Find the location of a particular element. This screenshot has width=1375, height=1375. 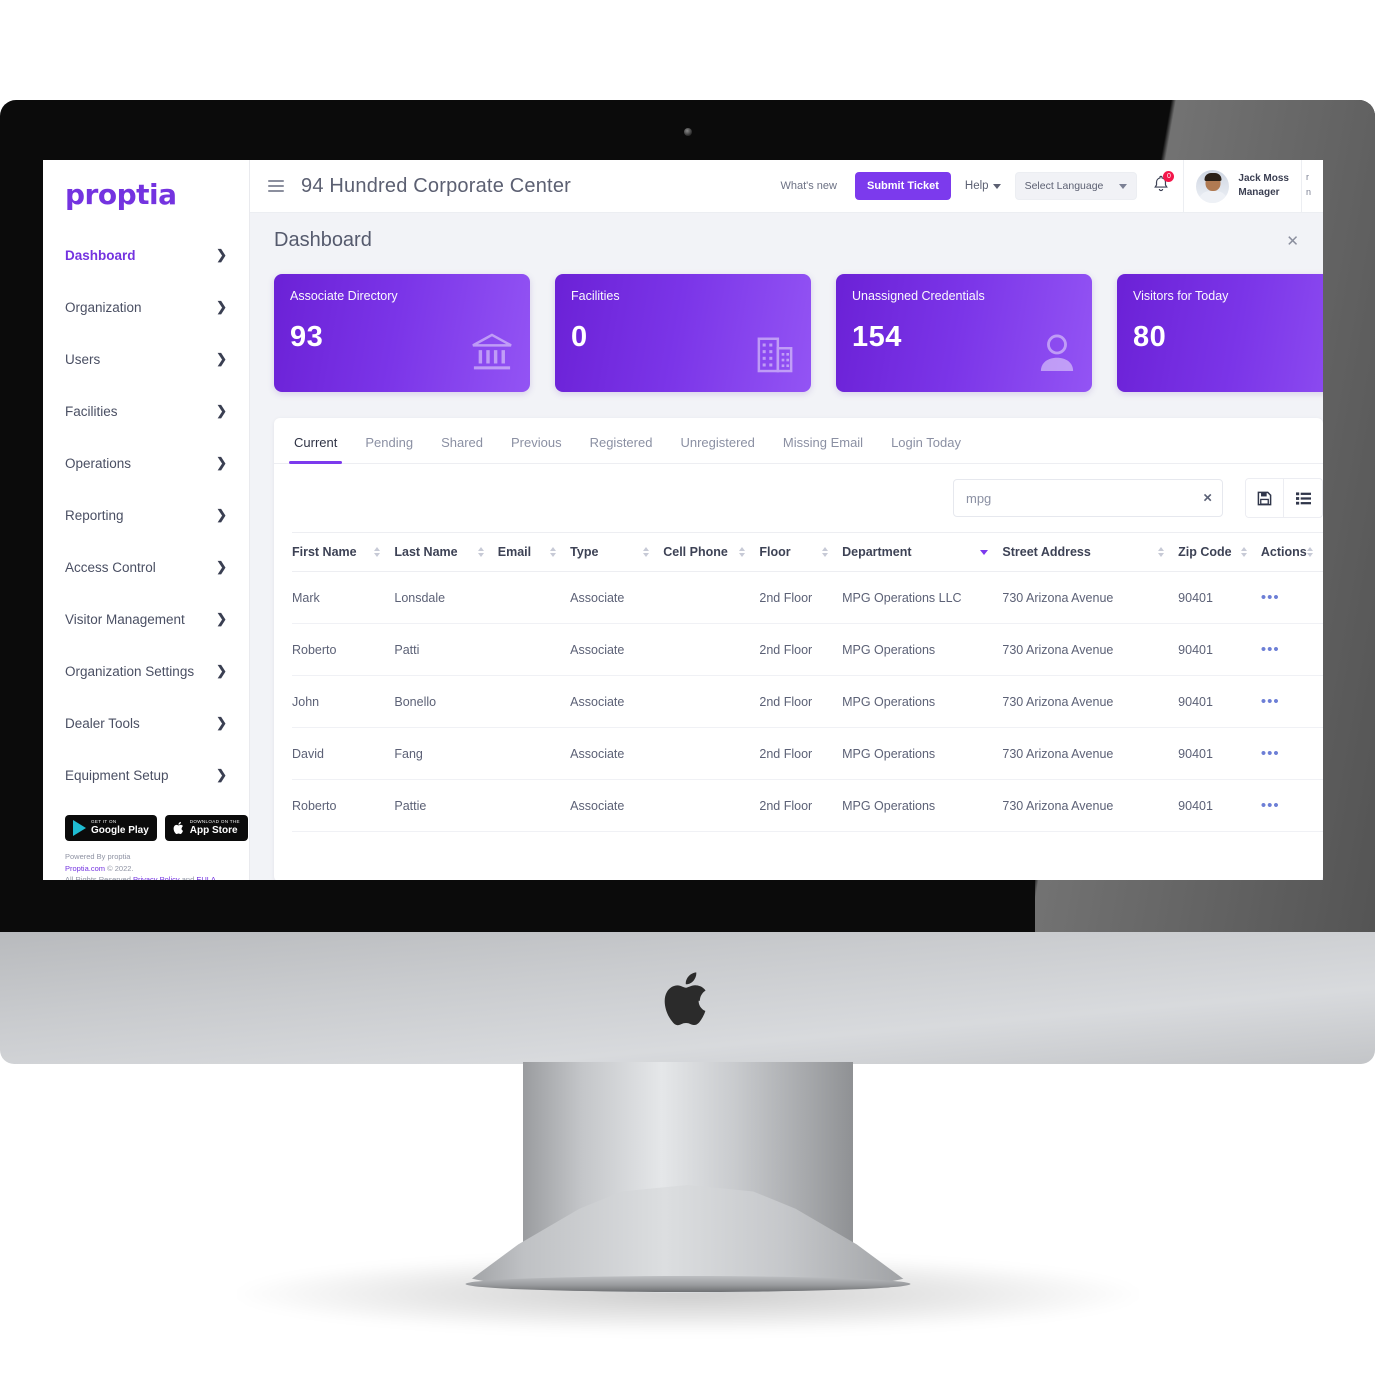

floppy-disk-icon is located at coordinates (1264, 498).